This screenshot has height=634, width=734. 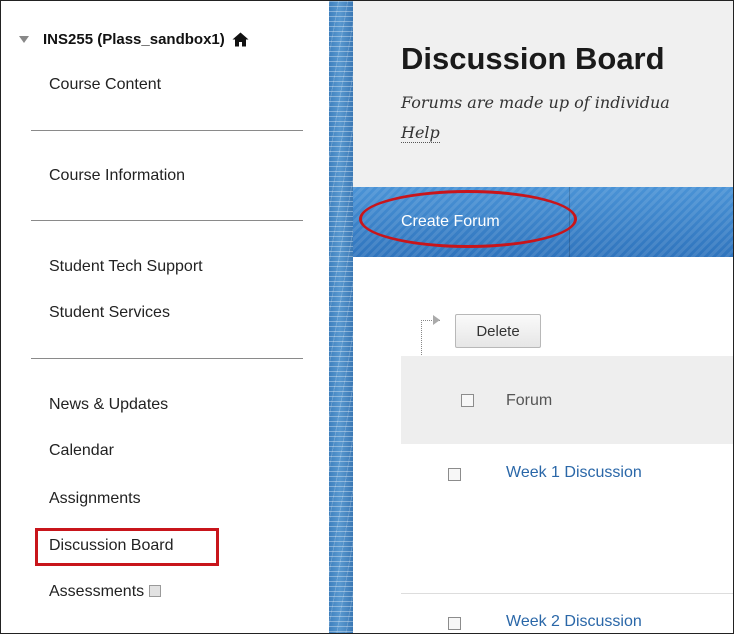 I want to click on menu-resize-strip, so click(x=341, y=317).